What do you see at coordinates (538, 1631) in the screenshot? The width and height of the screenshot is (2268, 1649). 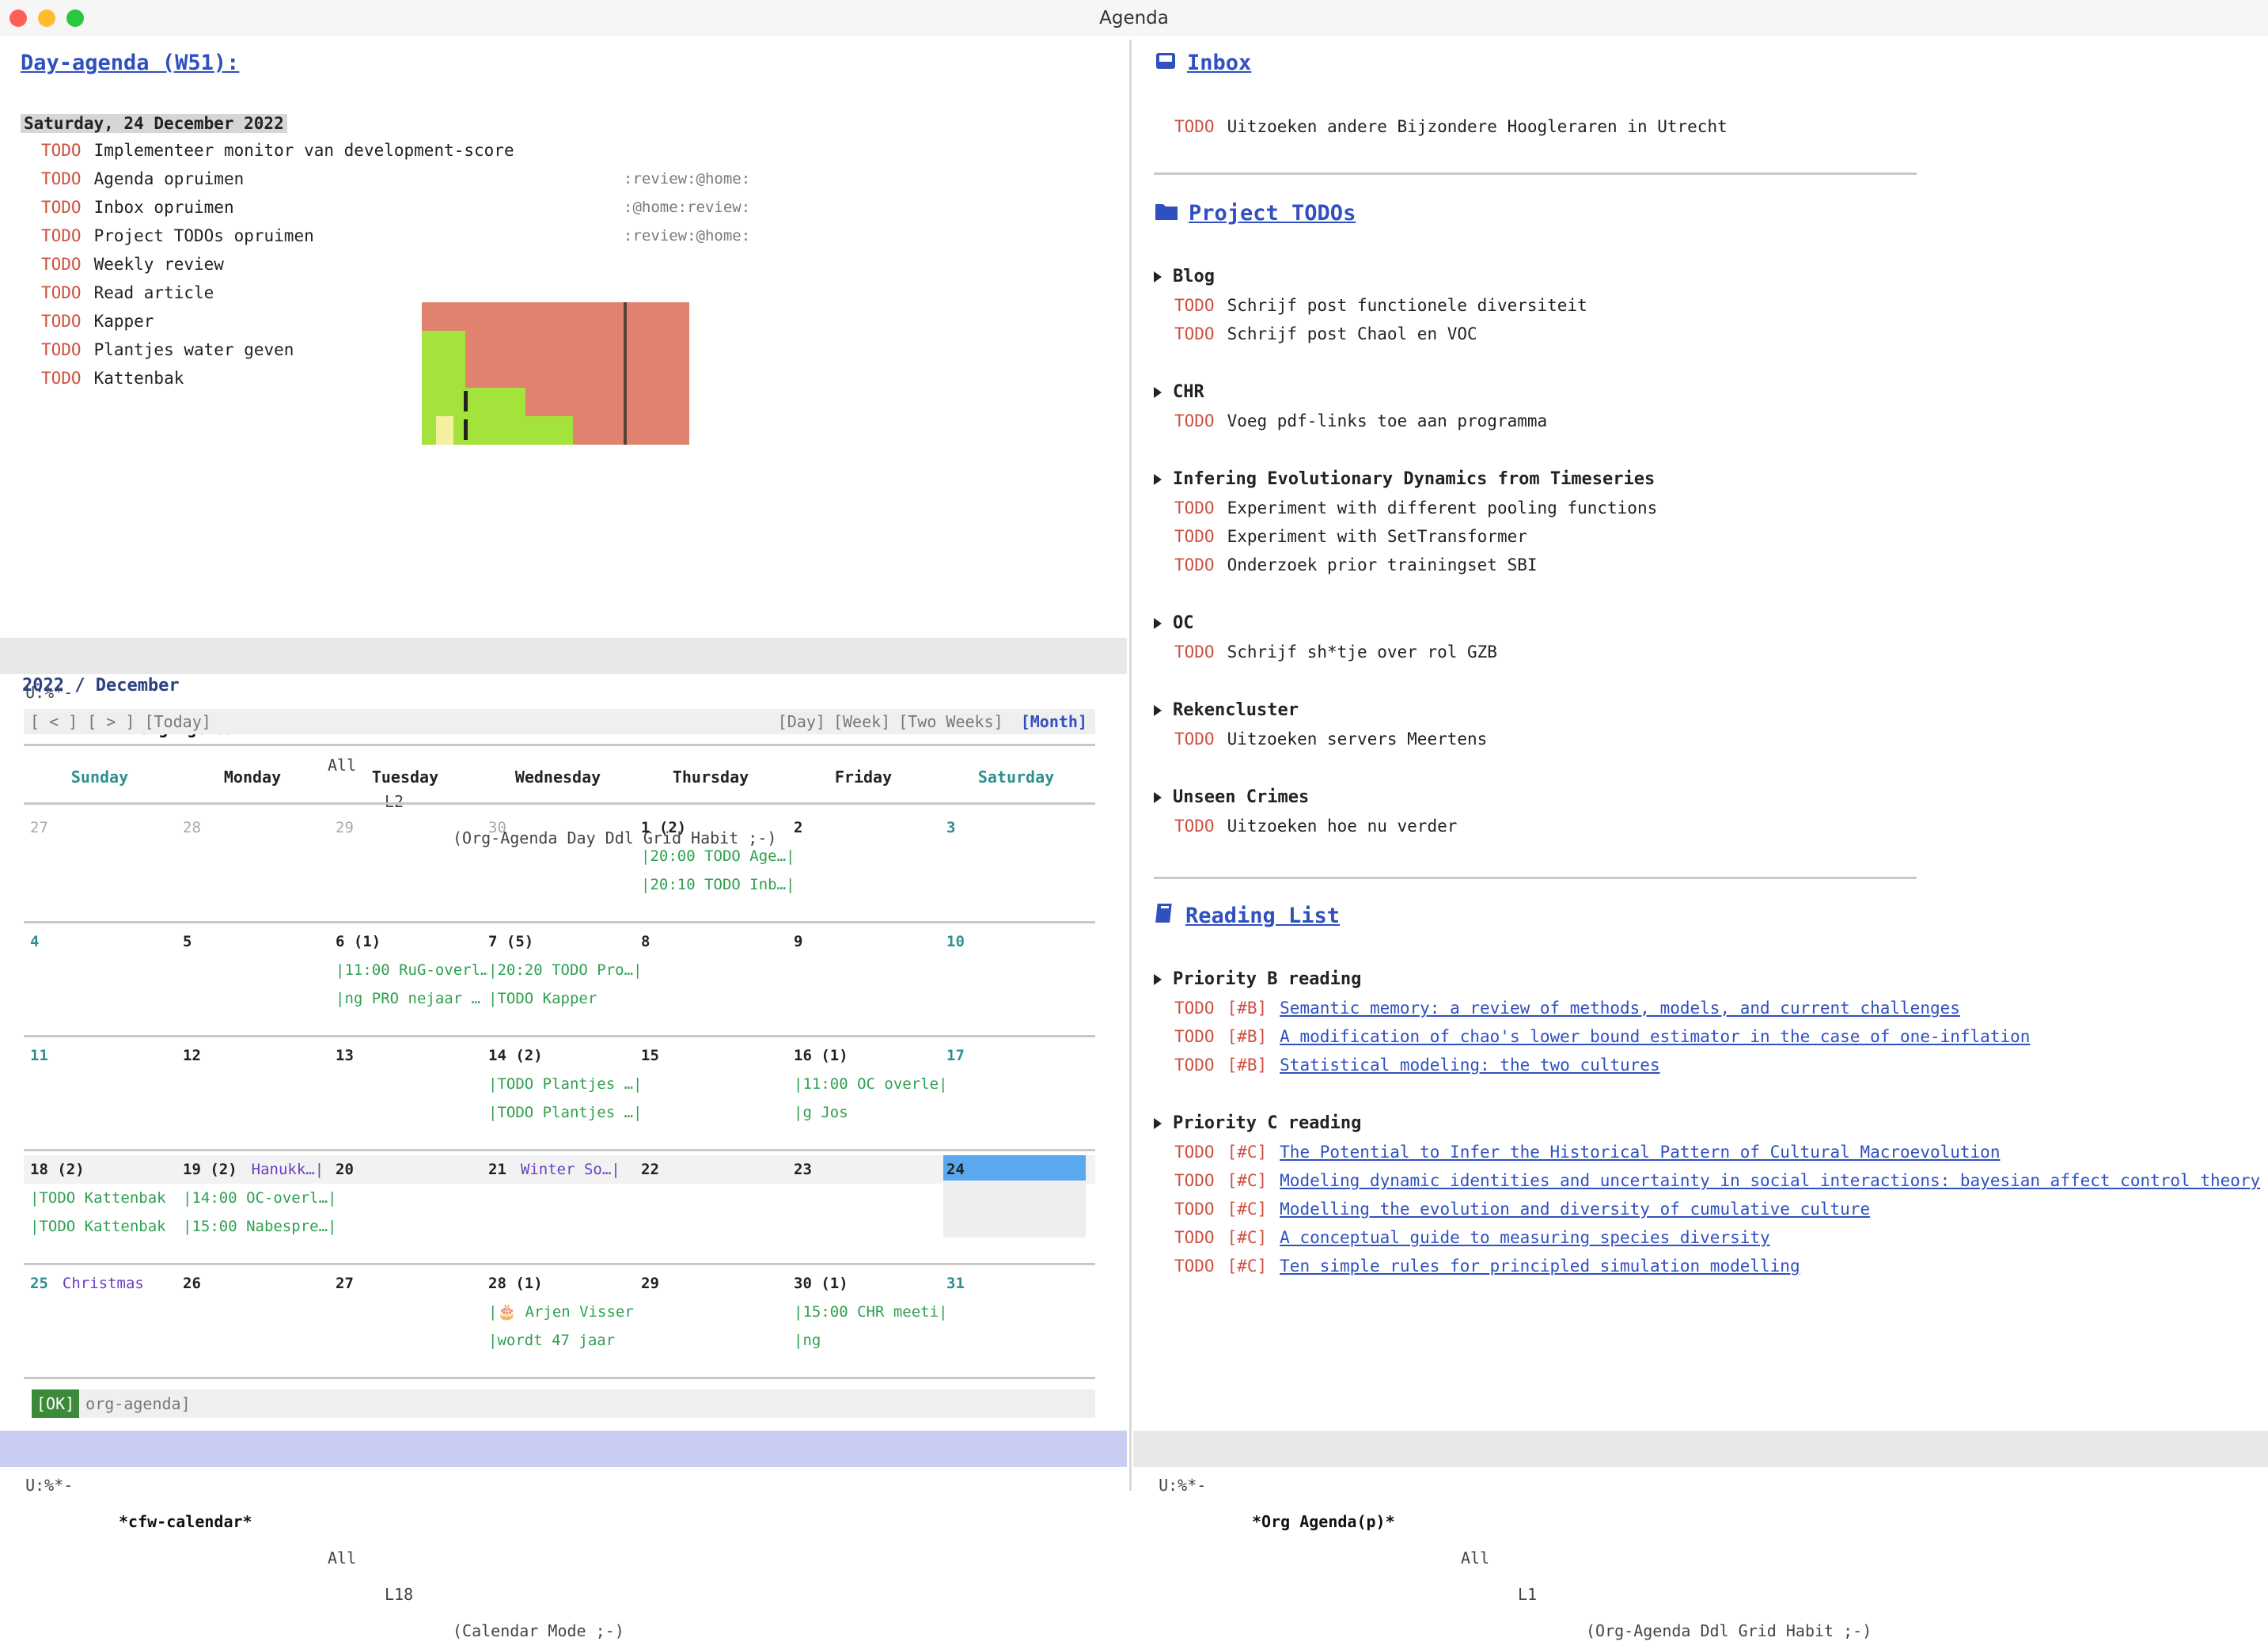 I see `modeline-modes: (Calendar Mode ;-)` at bounding box center [538, 1631].